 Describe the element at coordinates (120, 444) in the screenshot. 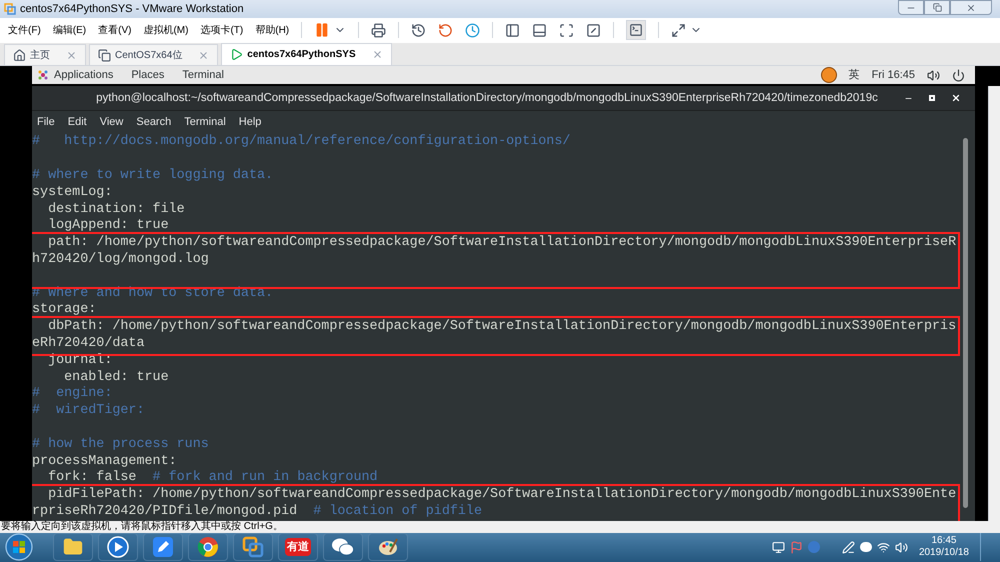

I see `code-comment: # how the process runs` at that location.